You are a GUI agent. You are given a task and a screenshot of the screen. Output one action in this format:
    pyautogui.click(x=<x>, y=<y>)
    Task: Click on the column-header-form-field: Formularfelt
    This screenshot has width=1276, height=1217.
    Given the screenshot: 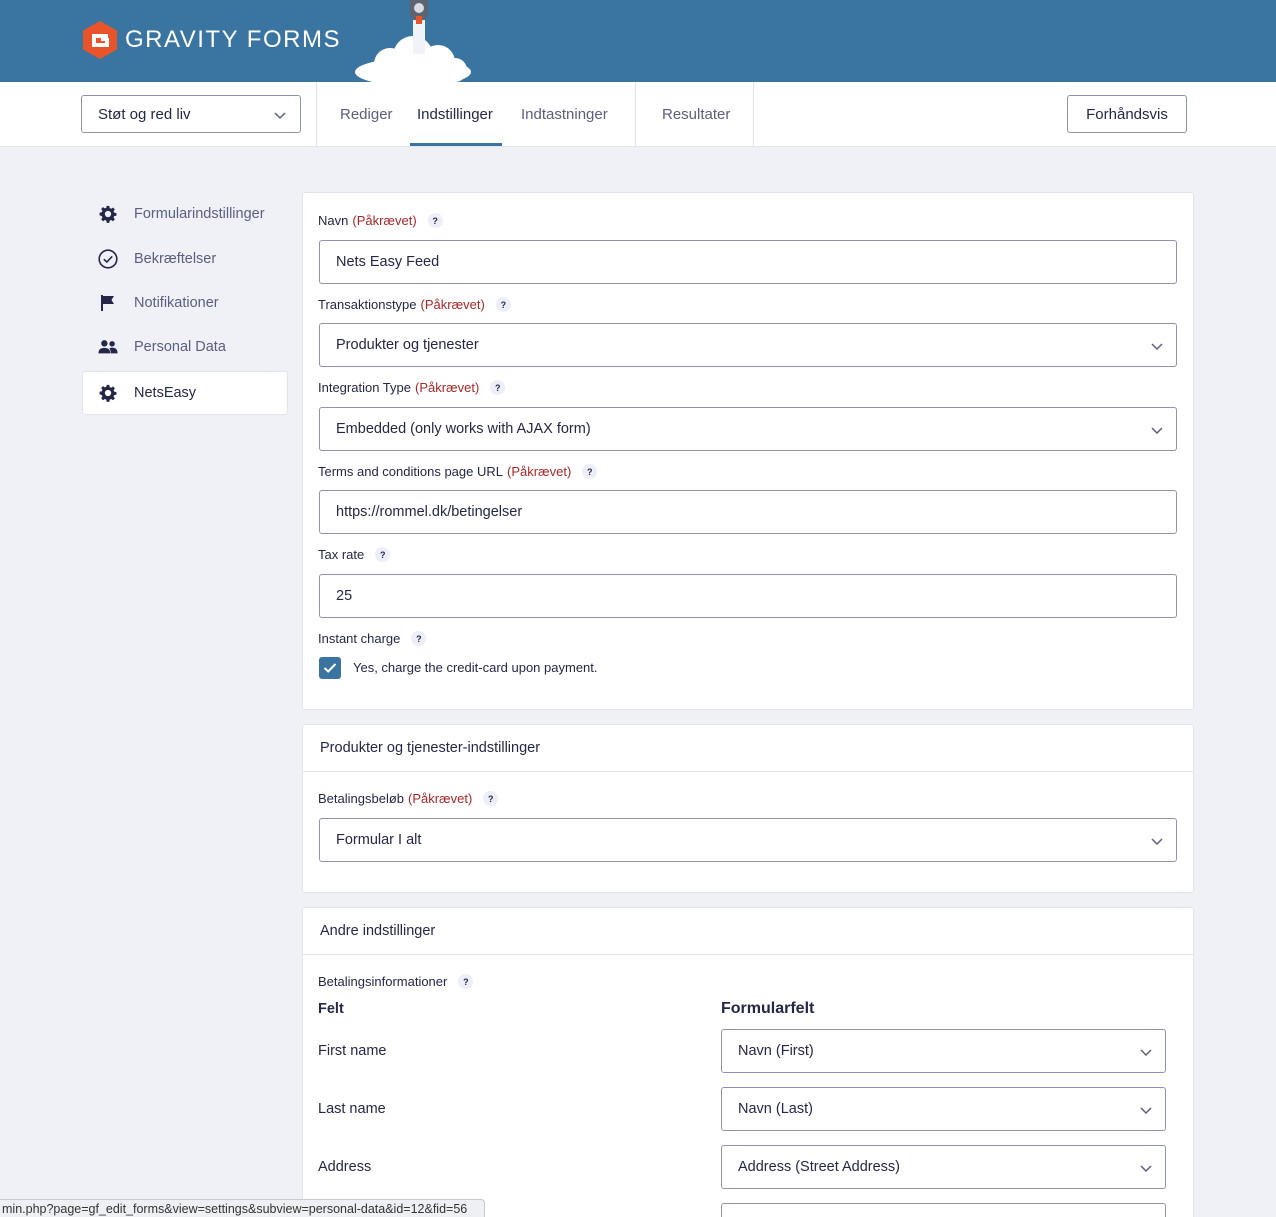 What is the action you would take?
    pyautogui.click(x=768, y=1008)
    